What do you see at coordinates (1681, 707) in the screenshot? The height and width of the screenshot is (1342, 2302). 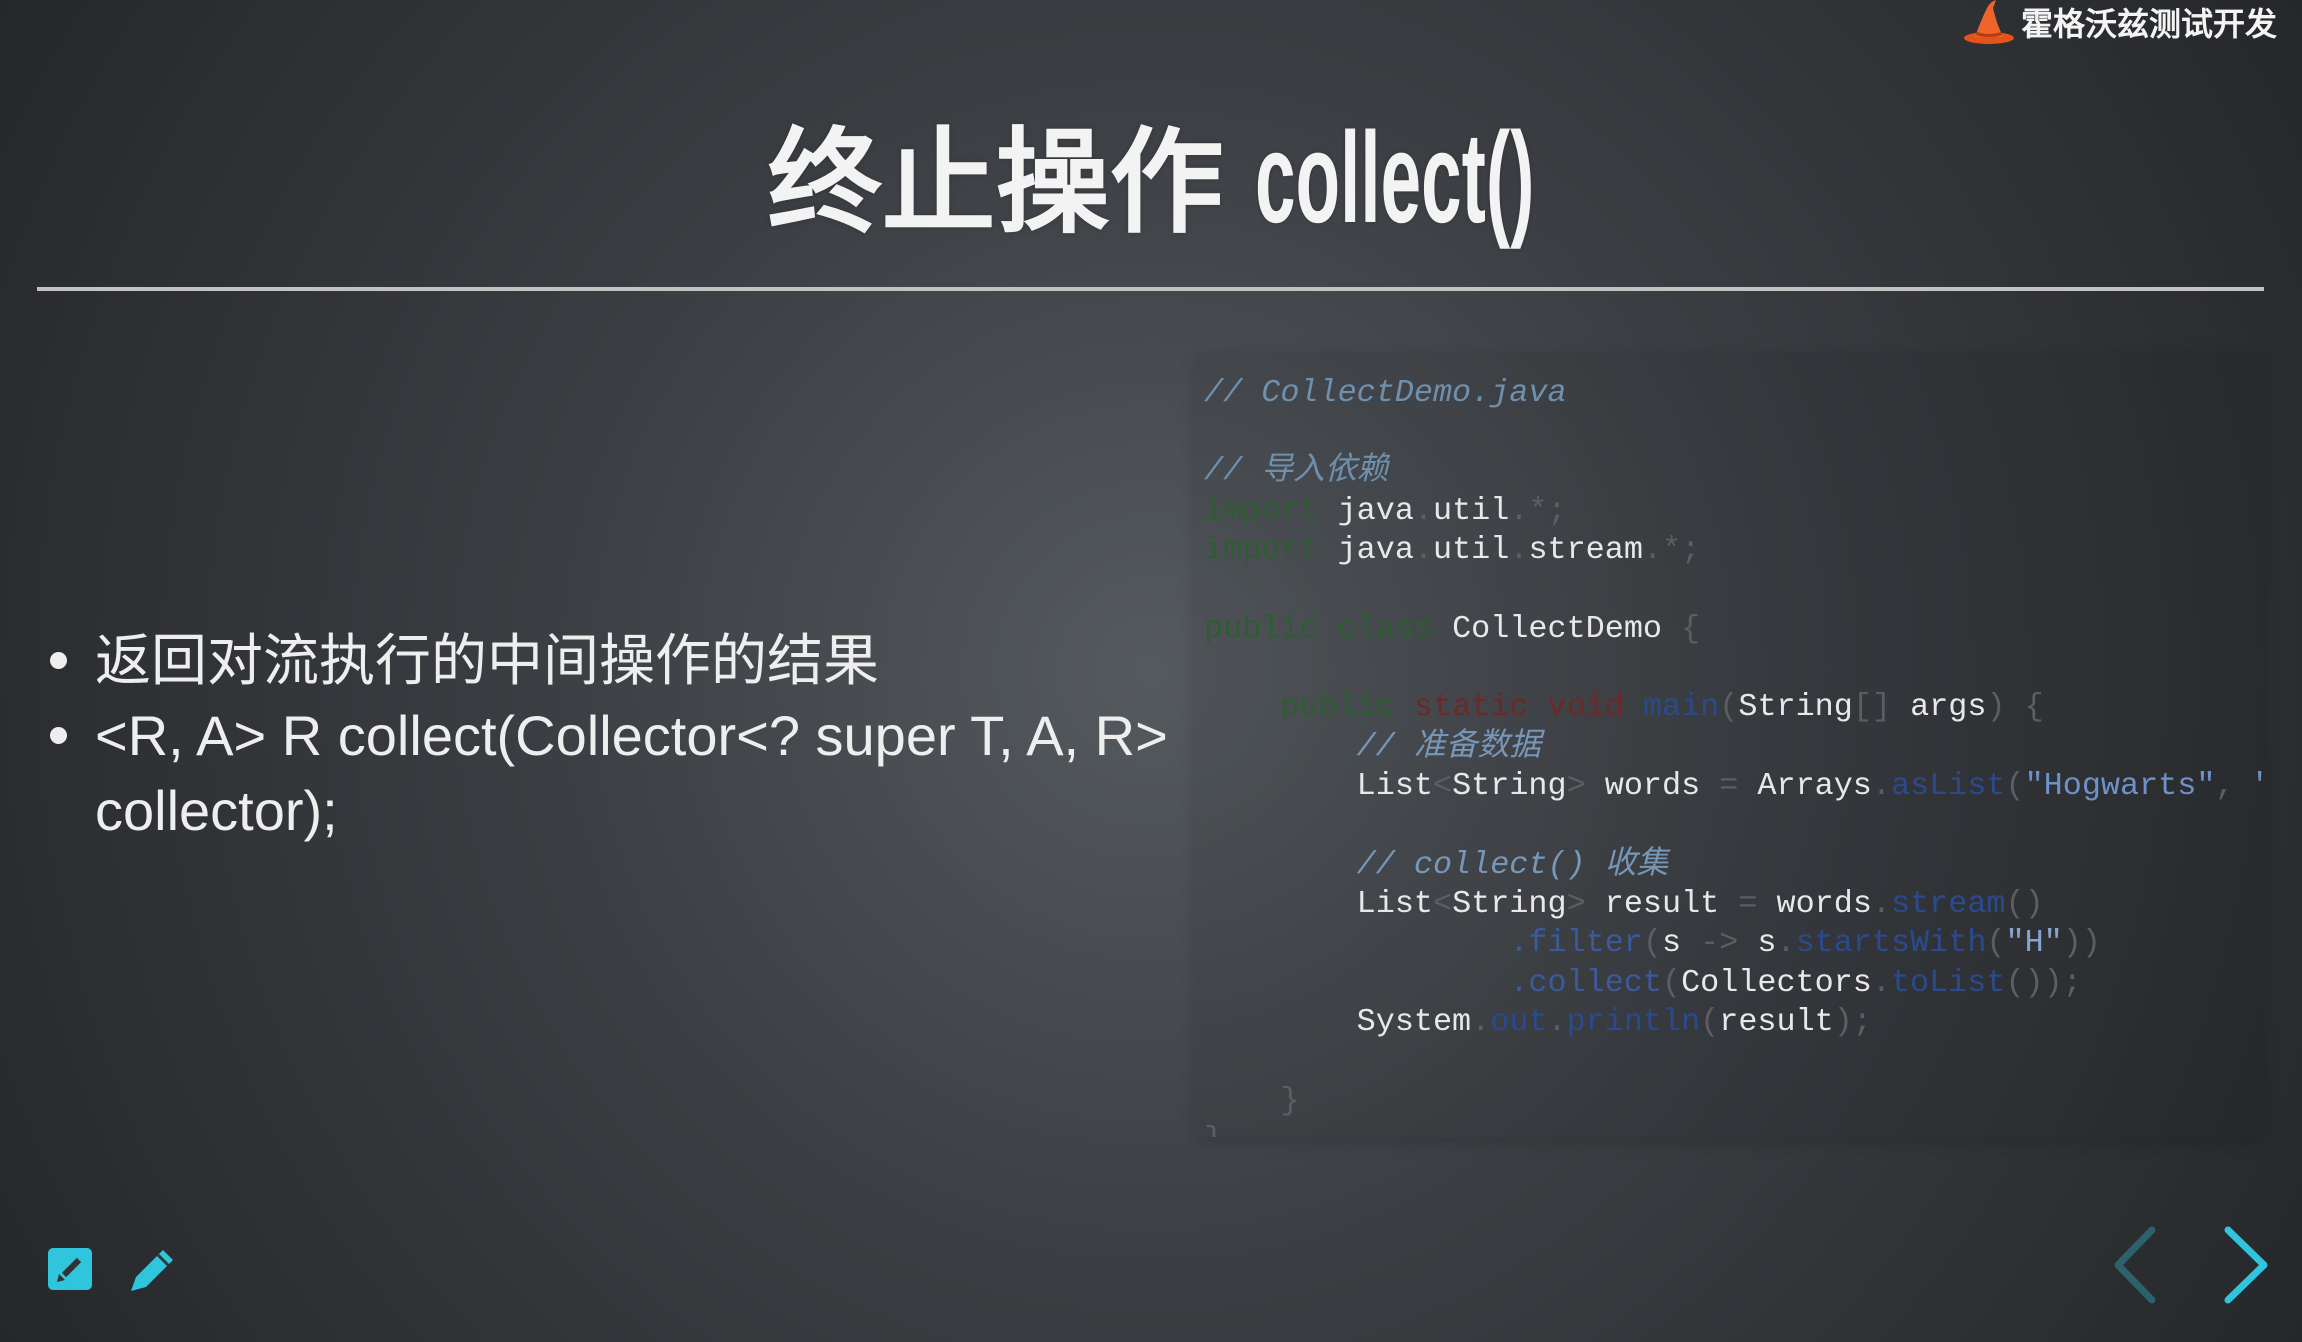 I see `code-token: main` at bounding box center [1681, 707].